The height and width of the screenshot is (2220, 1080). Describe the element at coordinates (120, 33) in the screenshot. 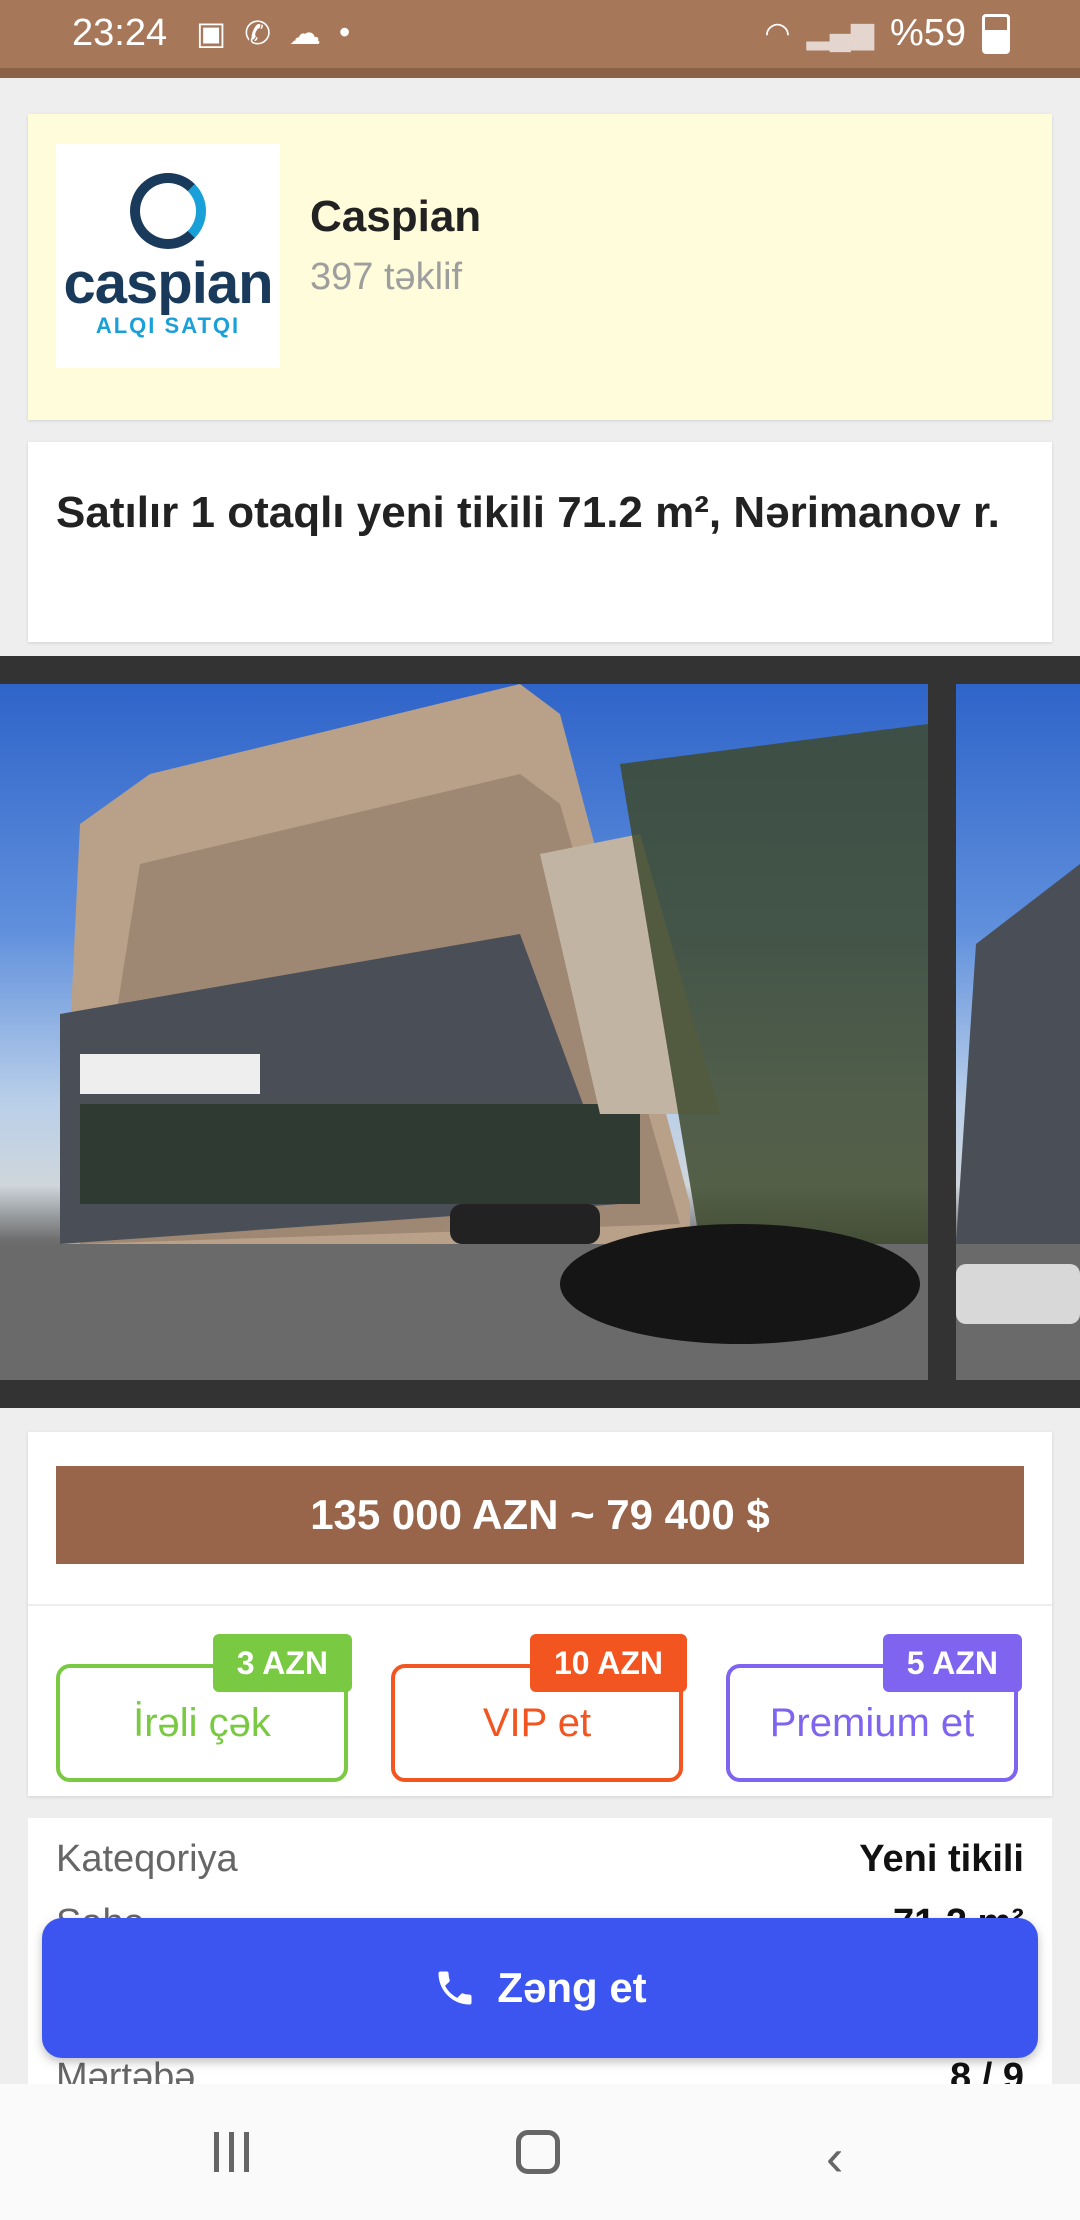

I see `status-time: 23:24` at that location.